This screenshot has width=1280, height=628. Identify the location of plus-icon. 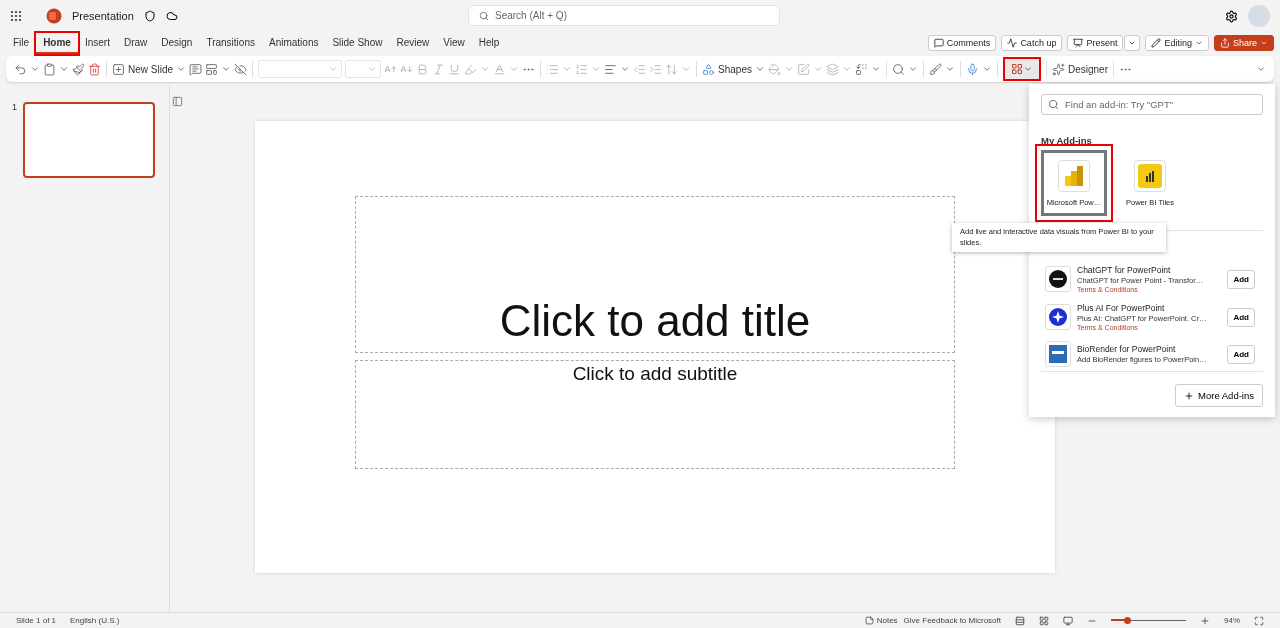
(1189, 395).